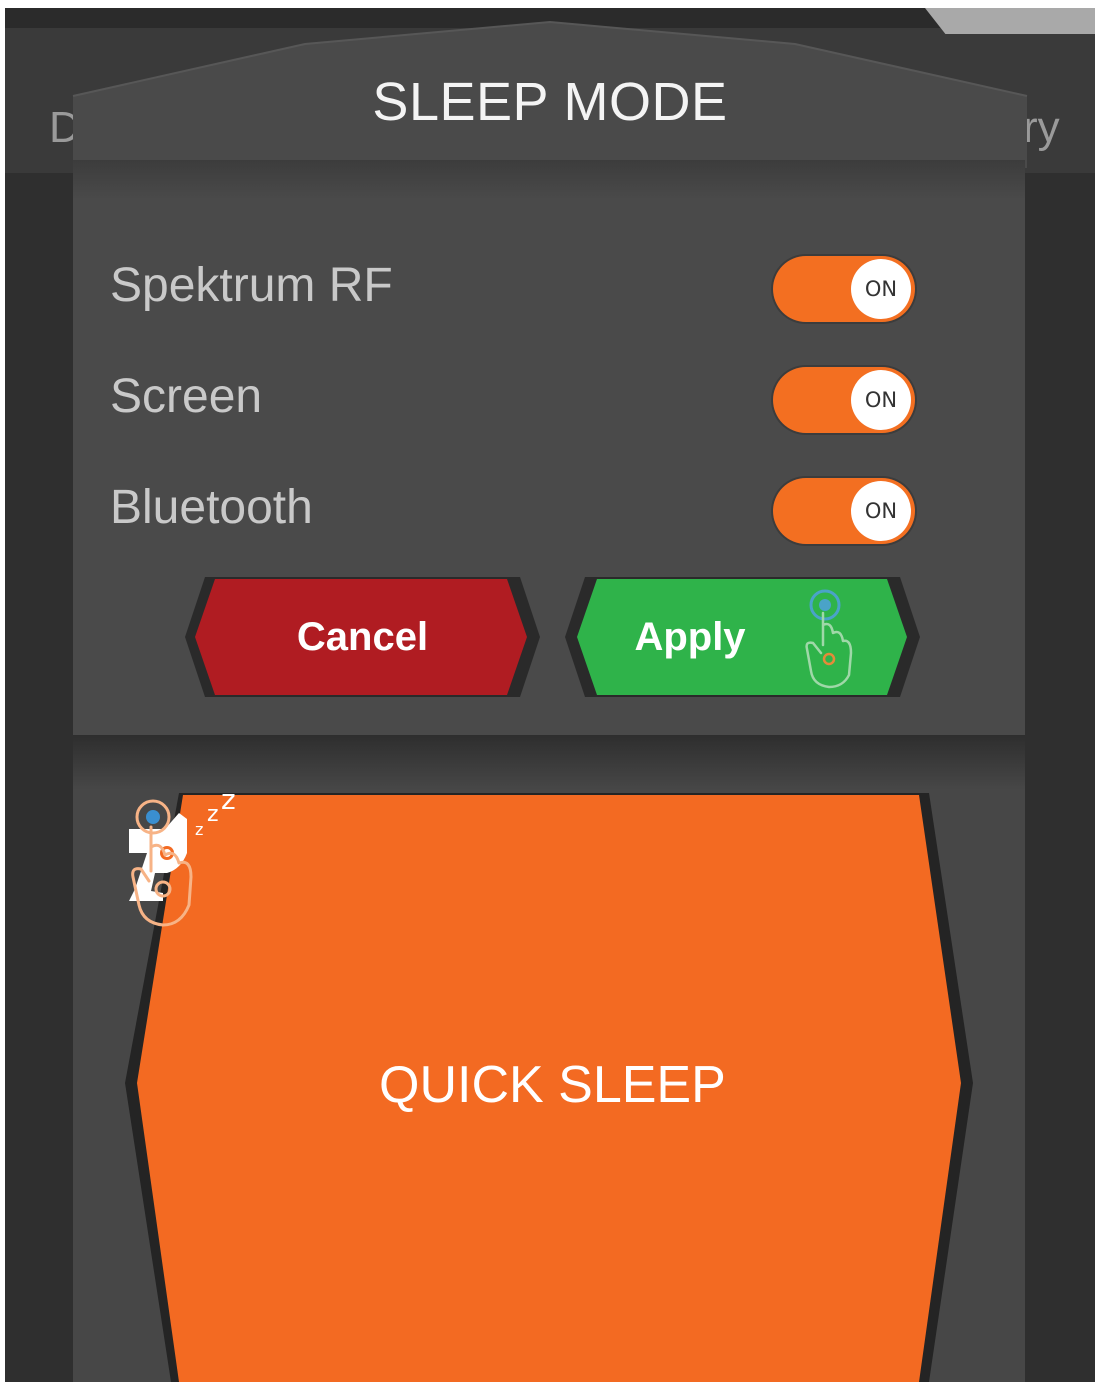  Describe the element at coordinates (549, 510) in the screenshot. I see `setting-row-bluetooth: Bluetooth ON` at that location.